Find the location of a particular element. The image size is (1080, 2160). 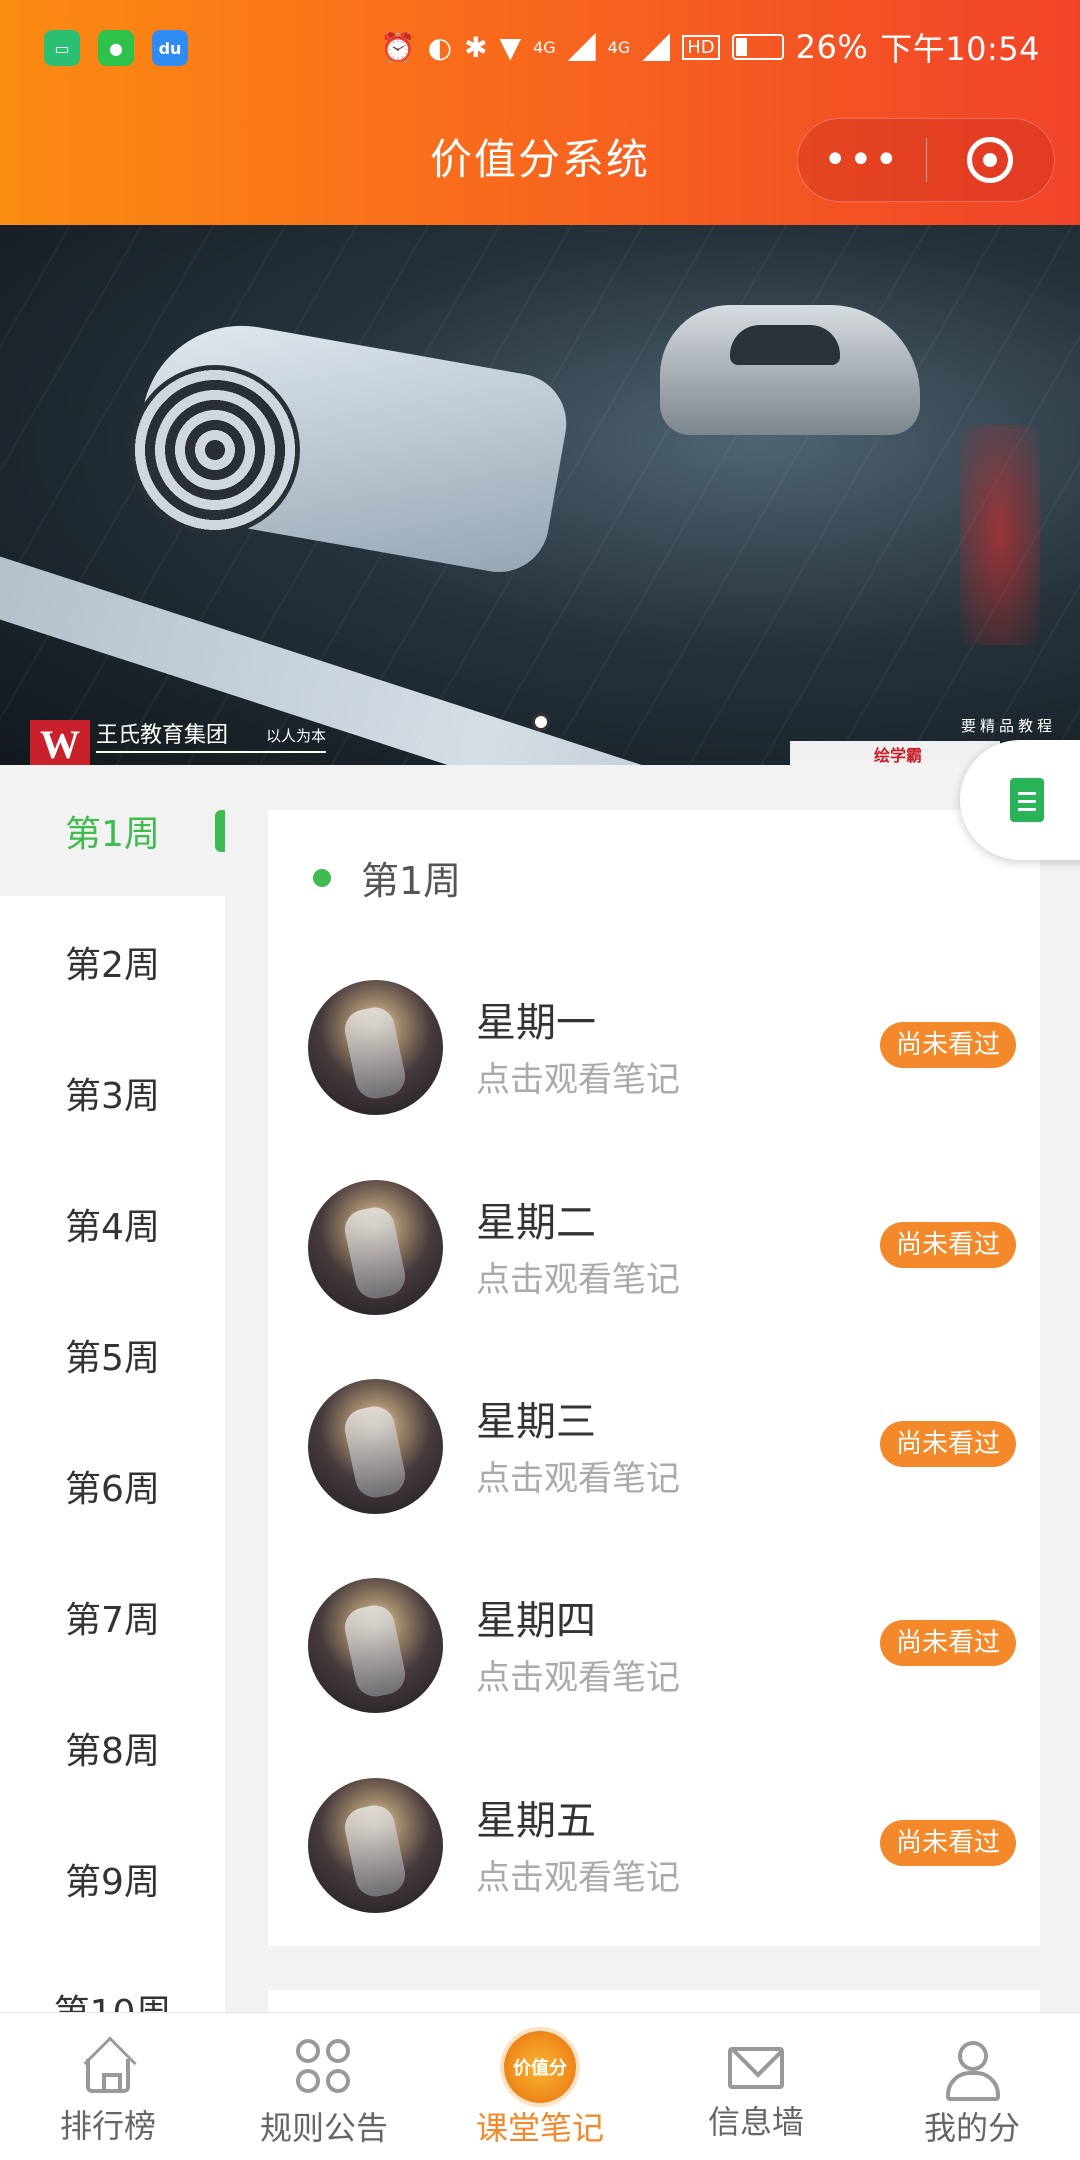

tab-rules: 规则公告 is located at coordinates (324, 2086).